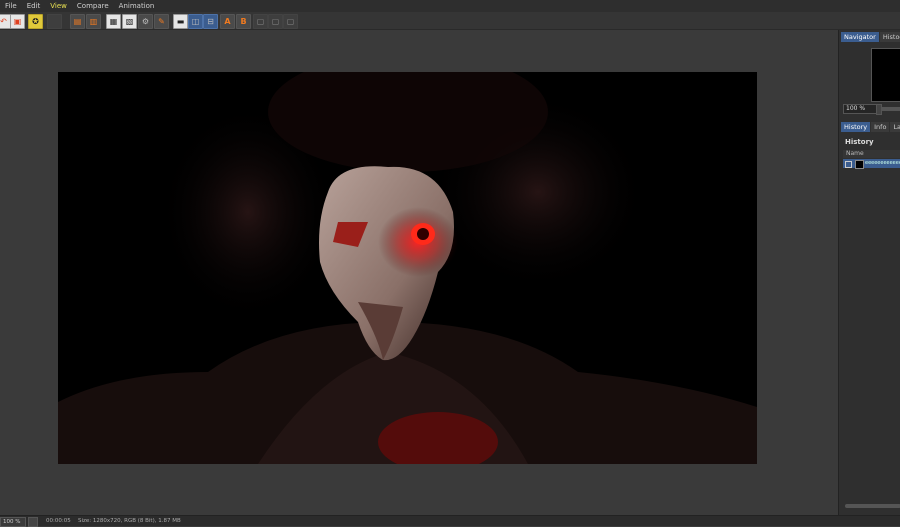  Describe the element at coordinates (137, 6) in the screenshot. I see `menu-animation: Animation` at that location.